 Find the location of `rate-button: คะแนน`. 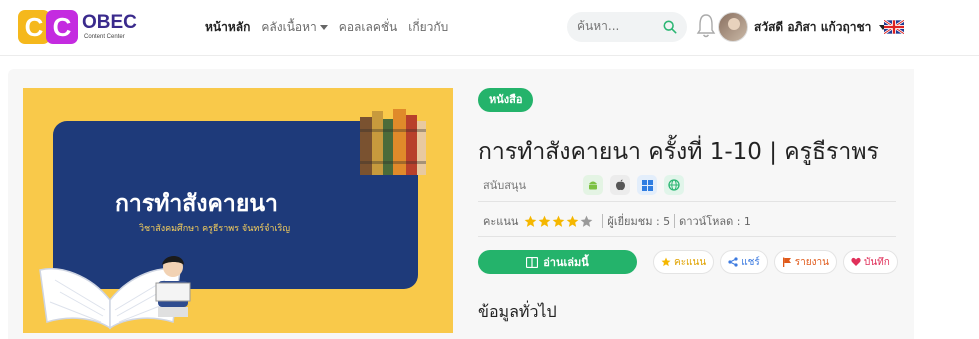

rate-button: คะแนน is located at coordinates (684, 262).